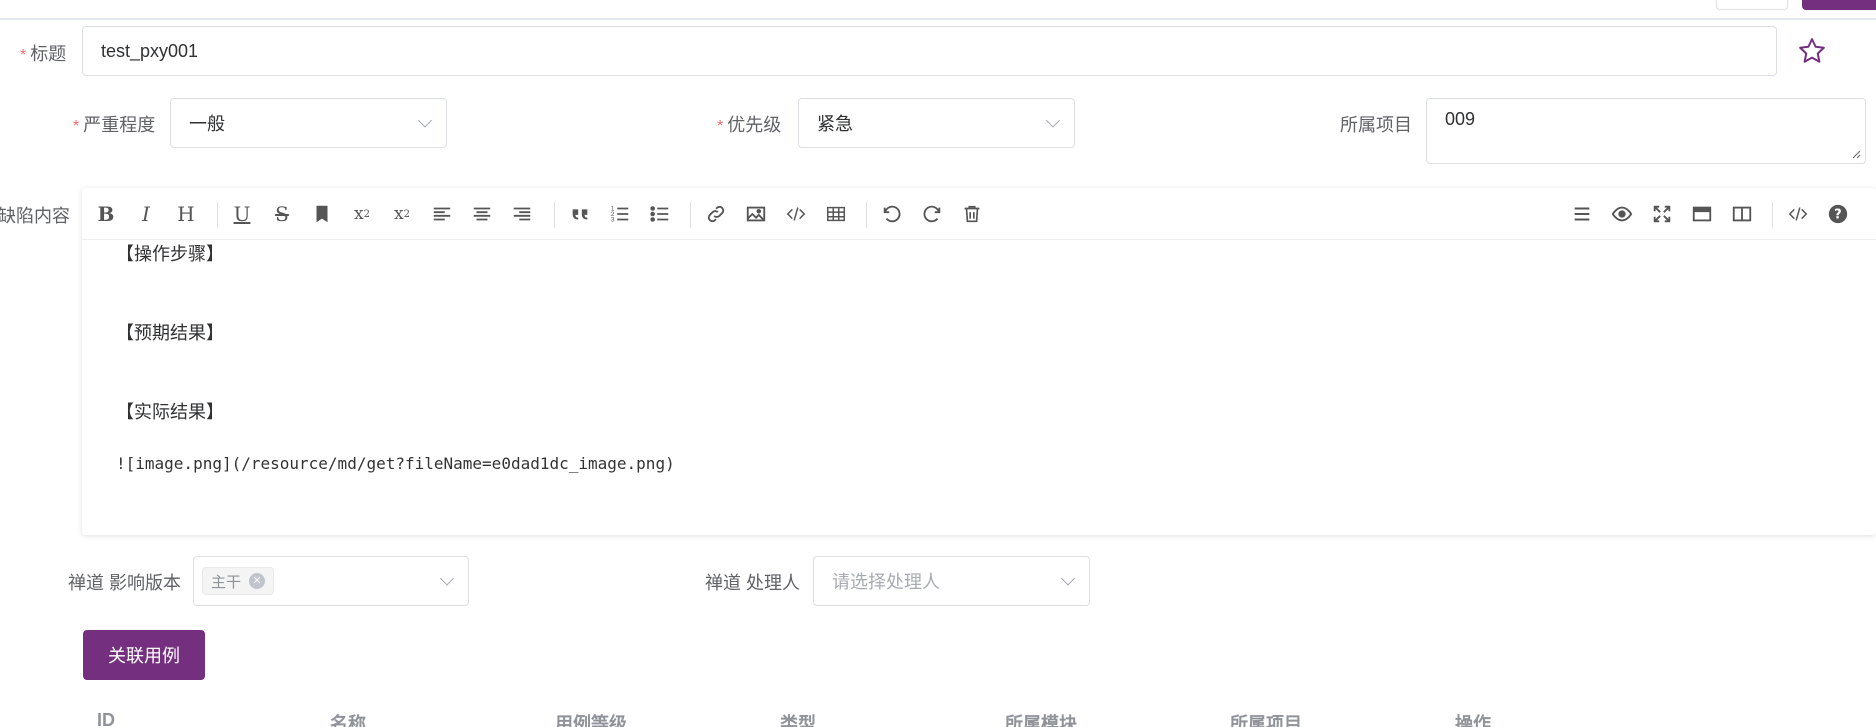 This screenshot has height=727, width=1876. I want to click on editor-line-steps: 【操作步骤】, so click(170, 254).